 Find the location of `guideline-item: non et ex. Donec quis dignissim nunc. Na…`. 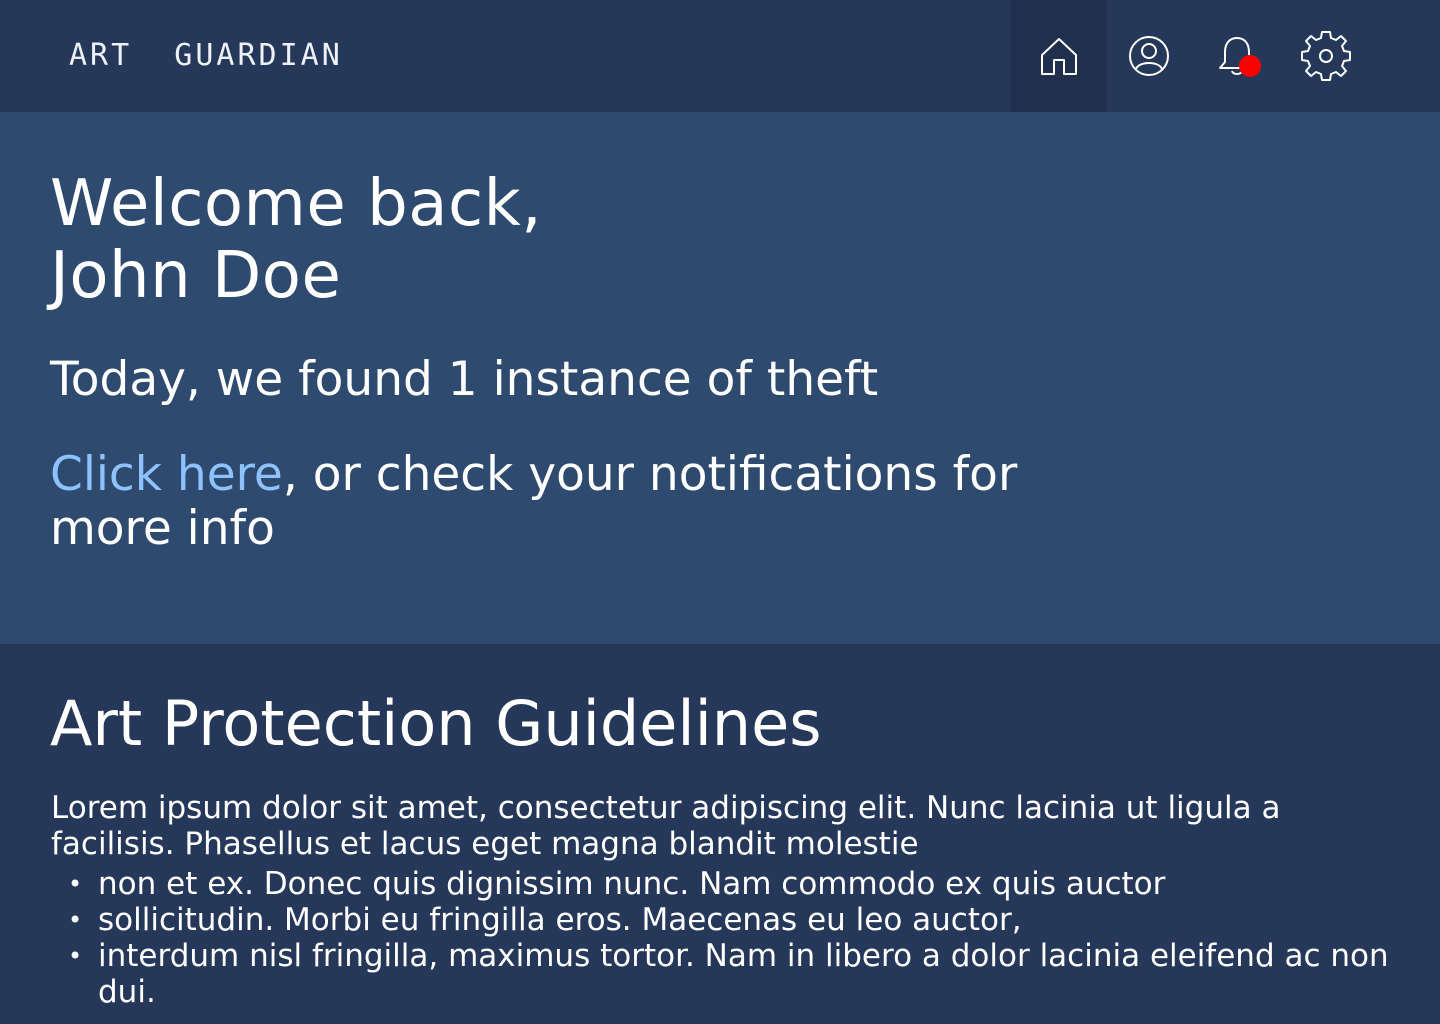

guideline-item: non et ex. Donec quis dignissim nunc. Na… is located at coordinates (748, 884).